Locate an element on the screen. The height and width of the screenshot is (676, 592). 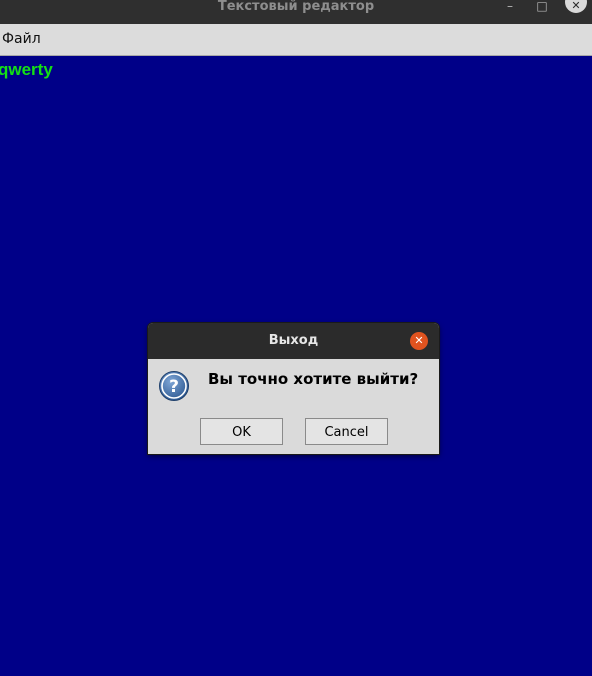
cancel-button: Cancel is located at coordinates (346, 431).